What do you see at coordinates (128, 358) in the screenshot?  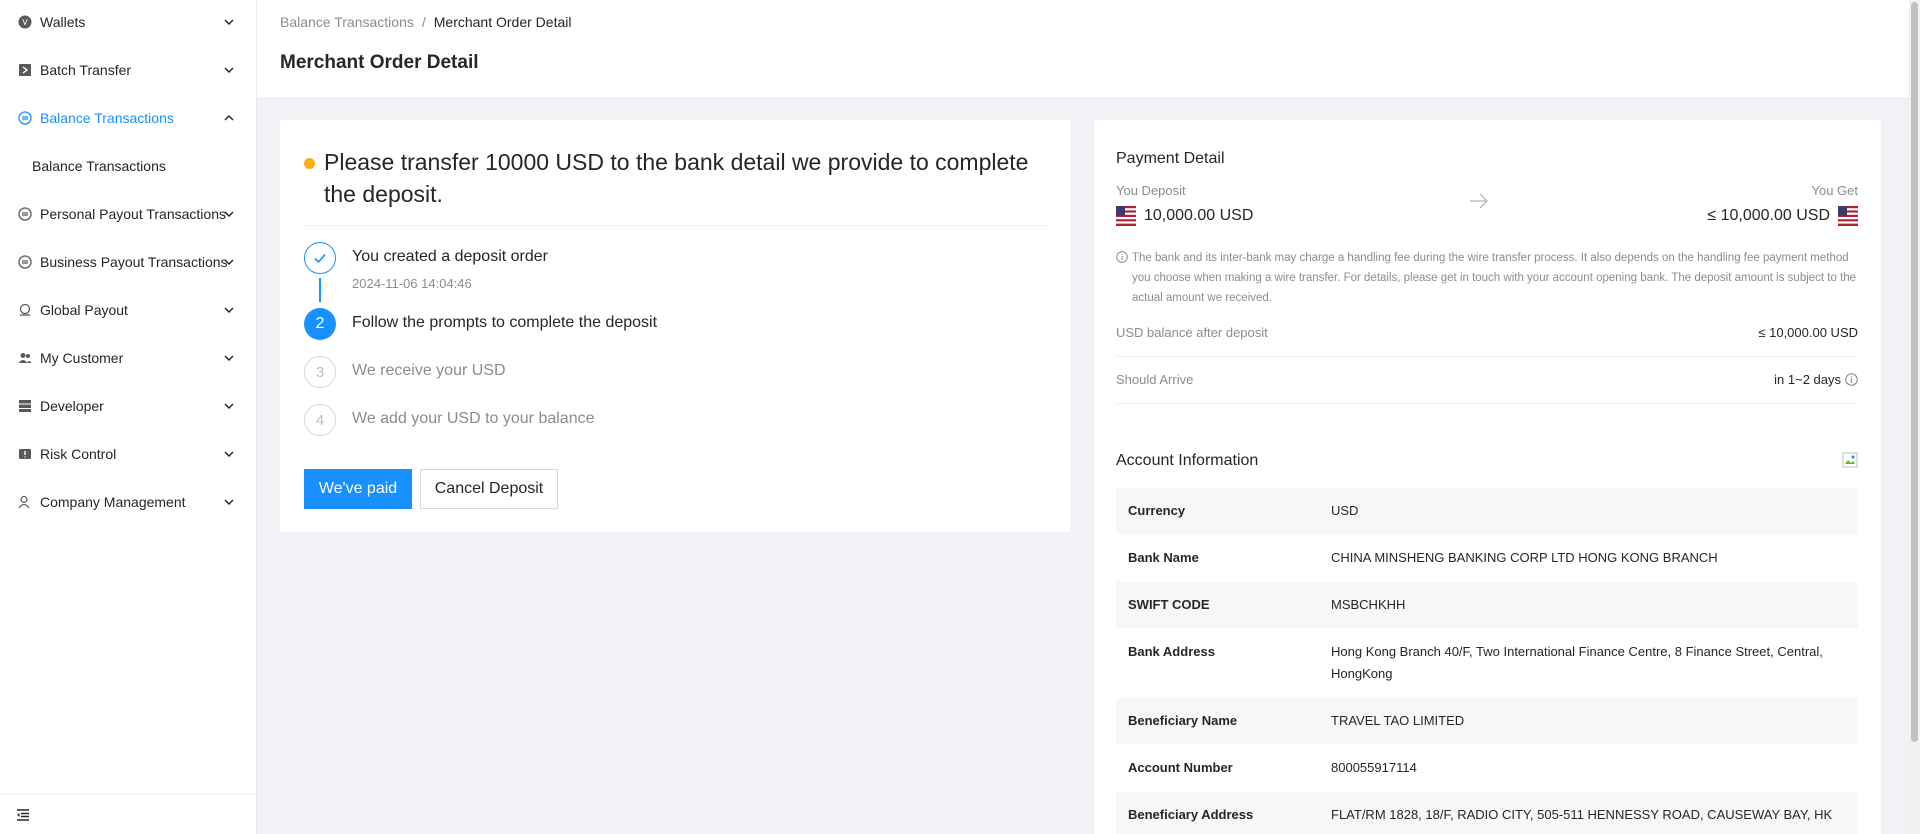 I see `sidebar-item-my-customer: My Customer` at bounding box center [128, 358].